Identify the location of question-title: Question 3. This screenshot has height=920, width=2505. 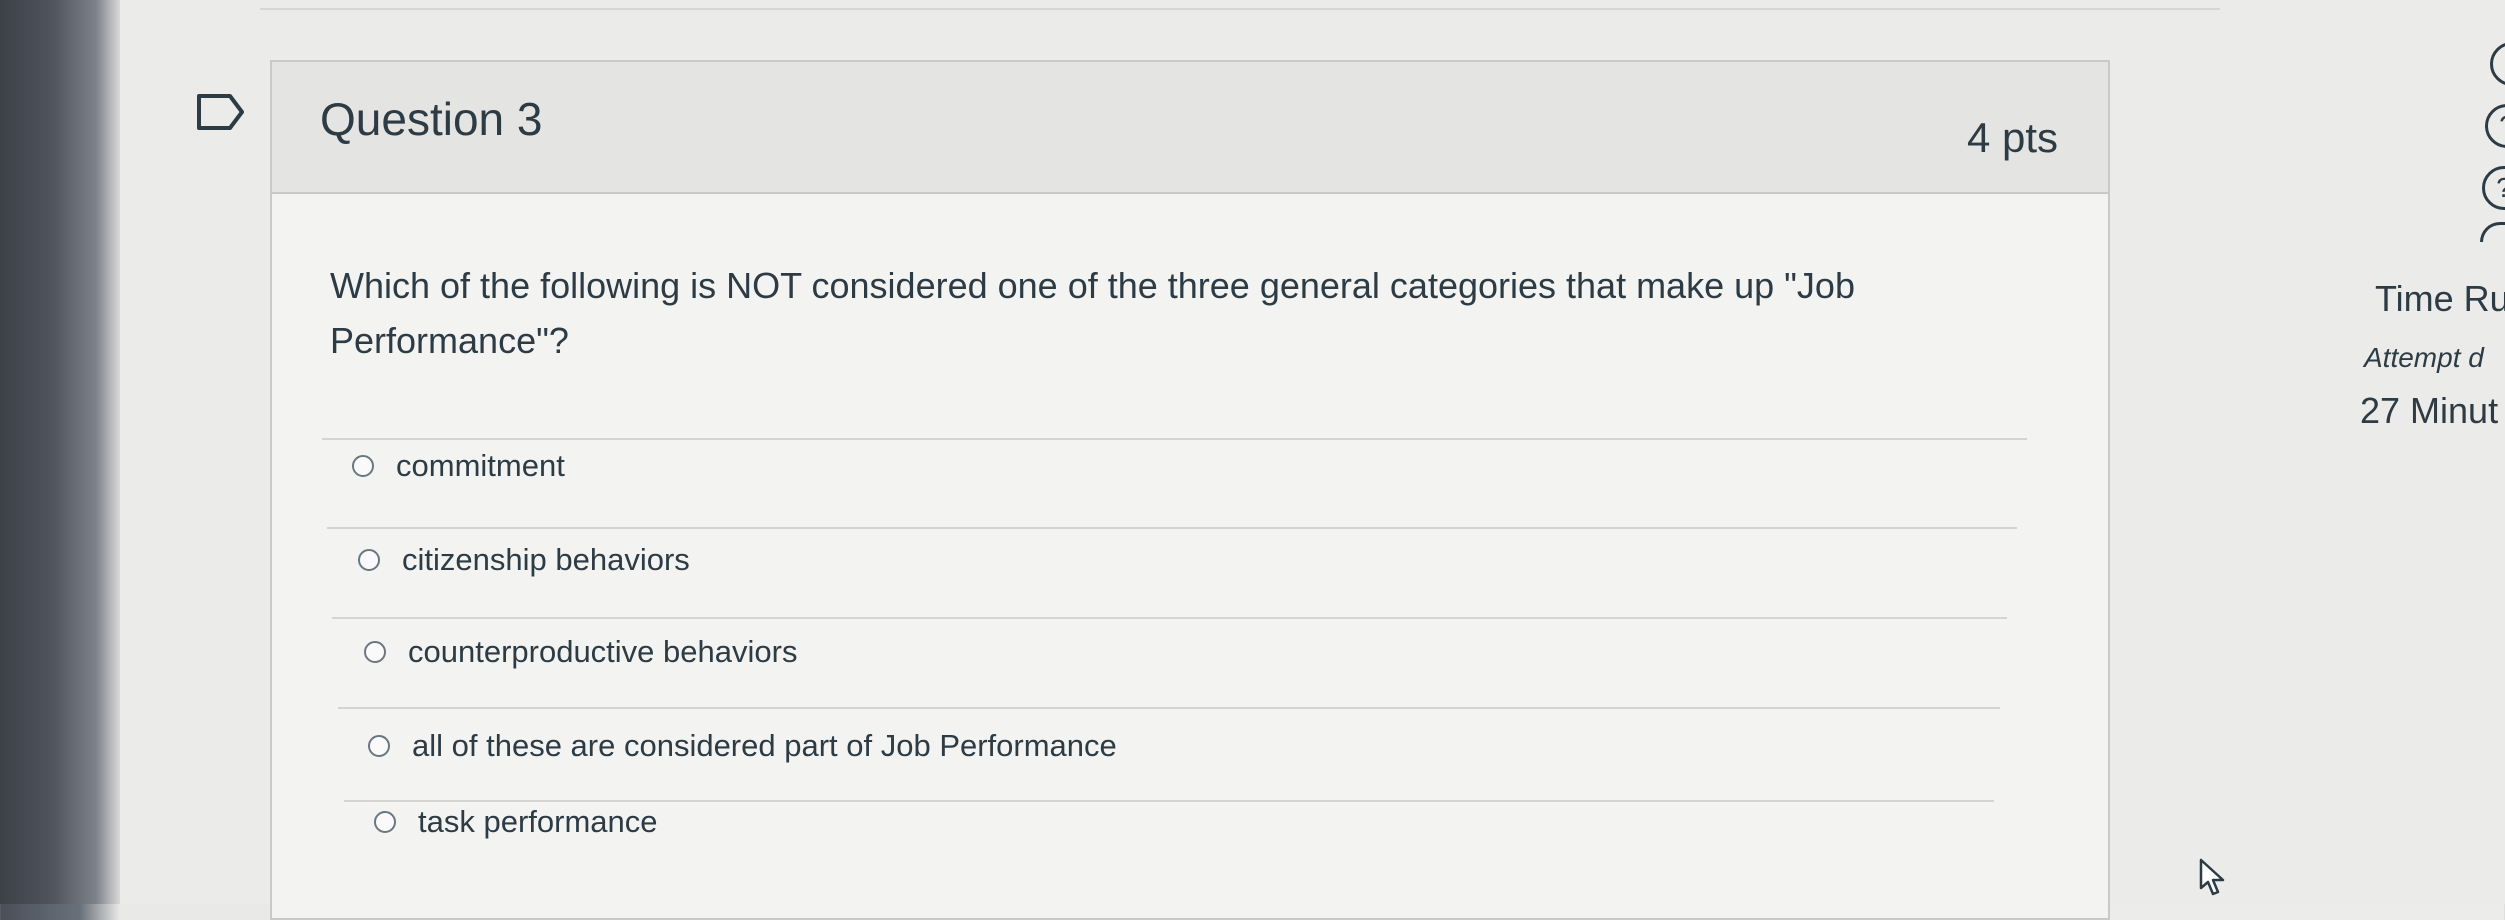
(431, 119).